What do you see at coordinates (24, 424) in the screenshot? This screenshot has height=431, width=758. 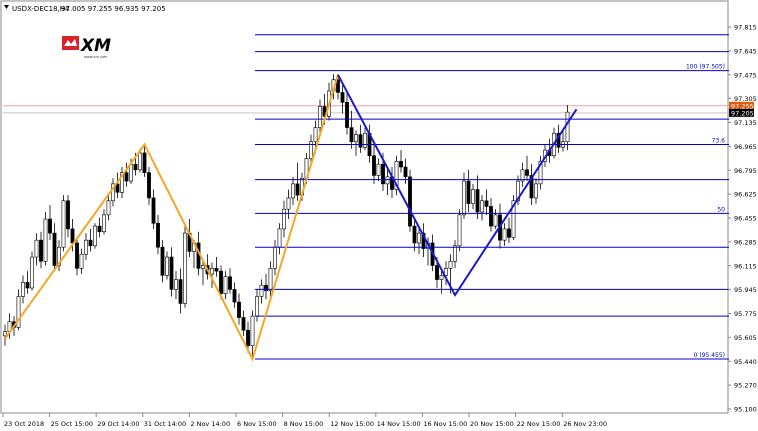 I see `x-tick-label: 23 Oct 2018` at bounding box center [24, 424].